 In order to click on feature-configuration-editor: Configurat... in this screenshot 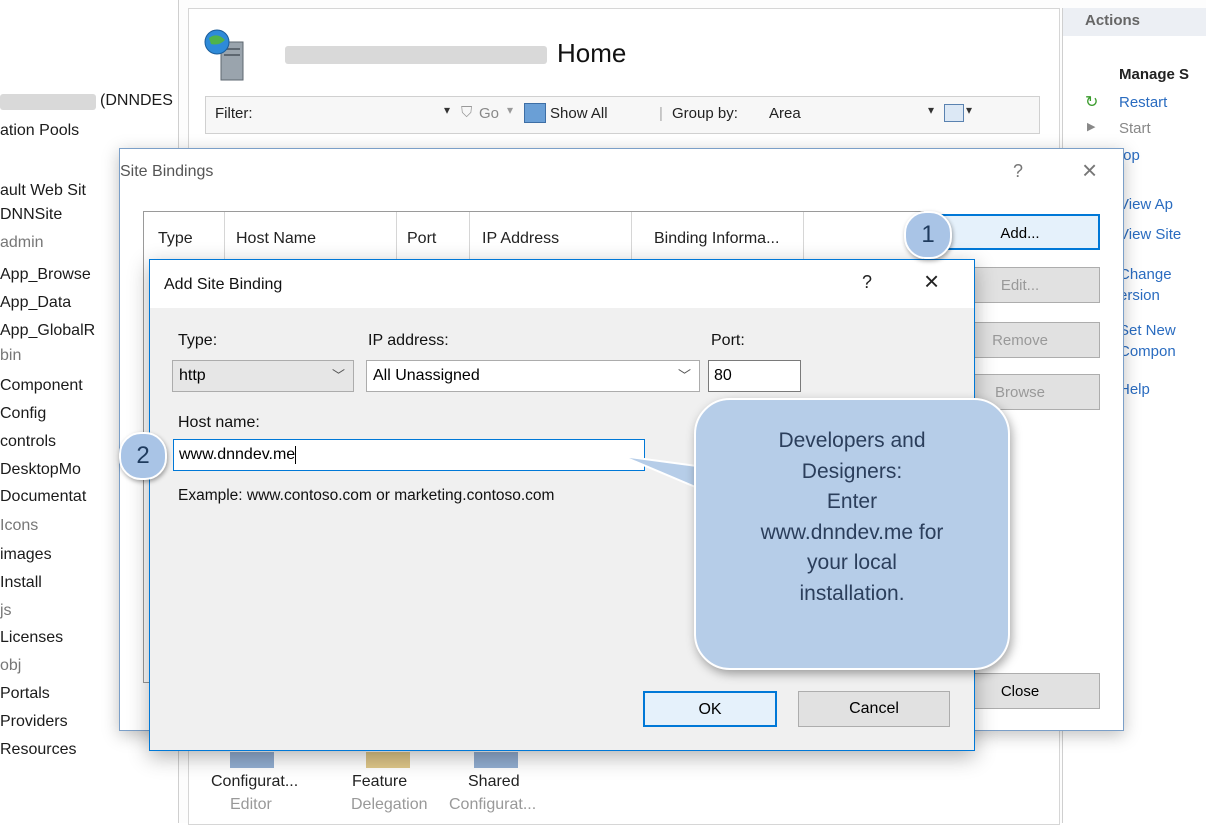, I will do `click(254, 782)`.